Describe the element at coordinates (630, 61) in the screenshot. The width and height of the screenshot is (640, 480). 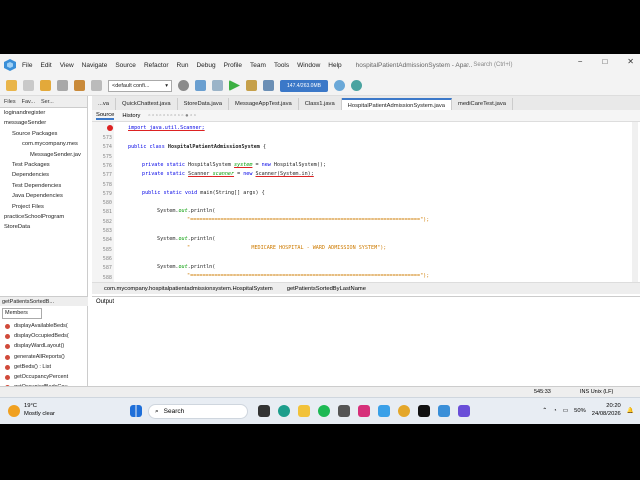
I see `close-button: ✕` at that location.